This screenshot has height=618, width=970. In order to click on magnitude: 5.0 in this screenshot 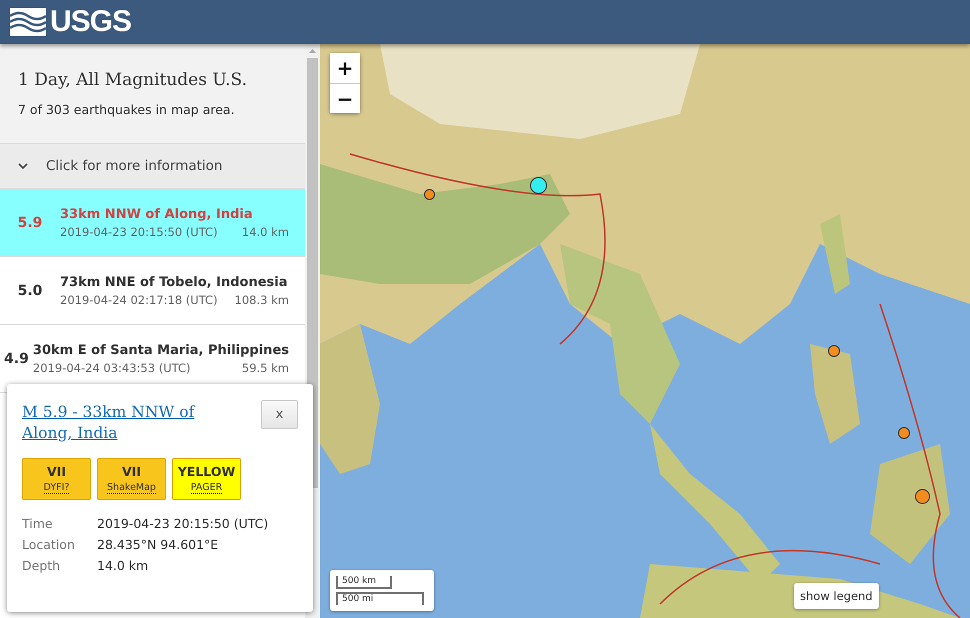, I will do `click(30, 290)`.